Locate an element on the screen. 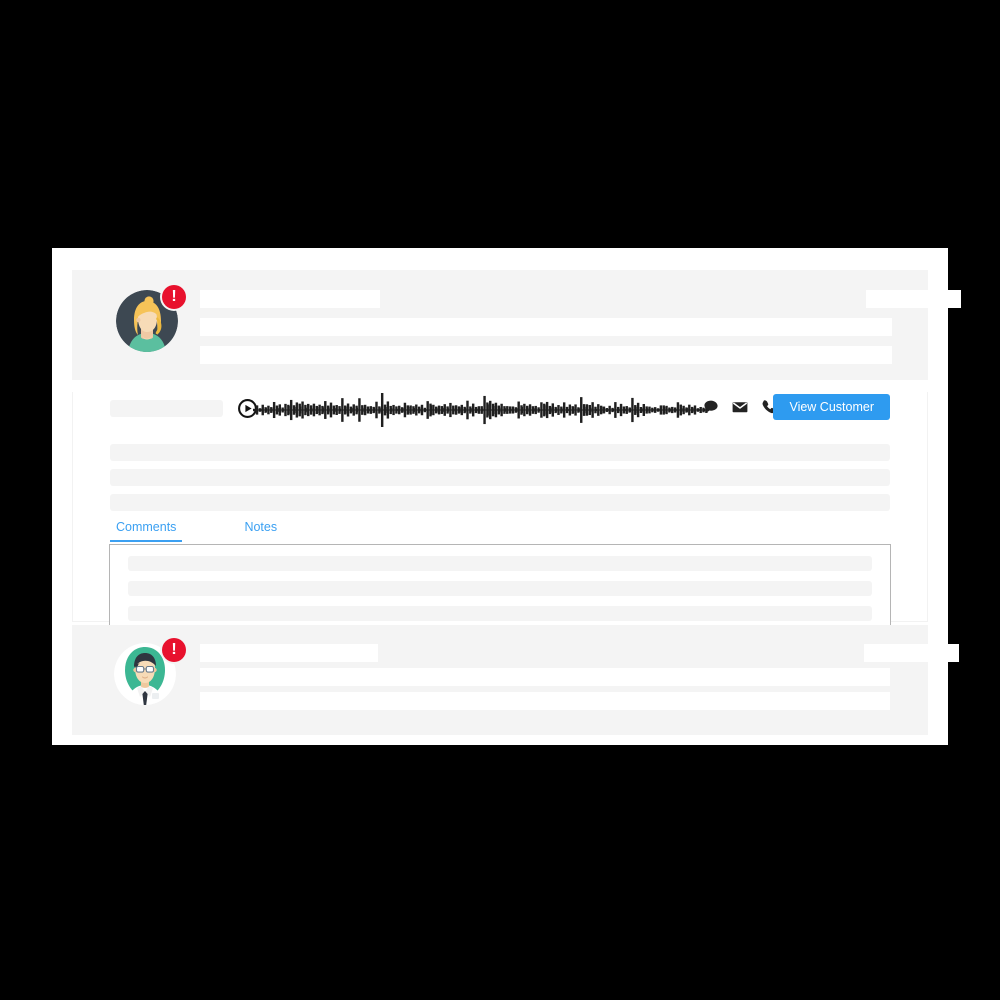 The height and width of the screenshot is (1000, 1000). view-customer-button: View Customer is located at coordinates (831, 407).